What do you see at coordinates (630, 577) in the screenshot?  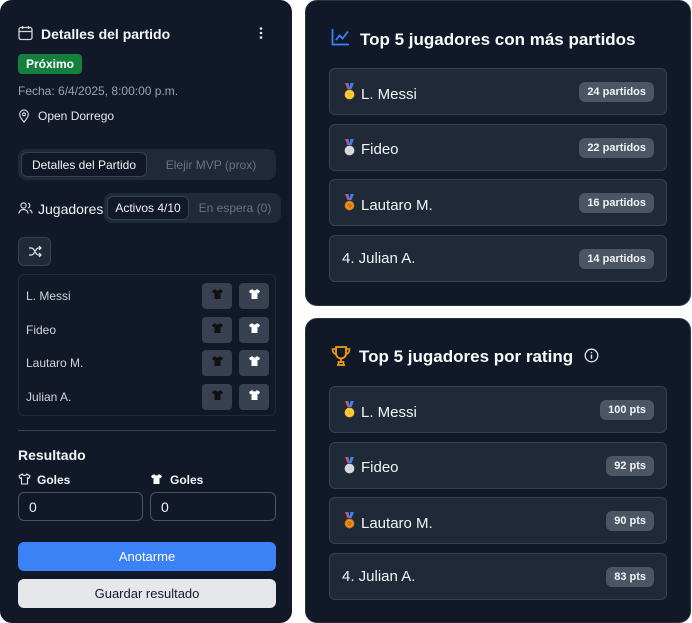 I see `ranking-value-badge: 83 pts` at bounding box center [630, 577].